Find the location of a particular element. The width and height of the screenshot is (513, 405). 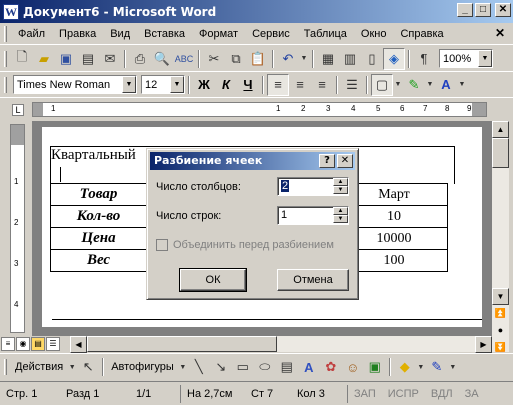

columns-value: 2 is located at coordinates (285, 186).